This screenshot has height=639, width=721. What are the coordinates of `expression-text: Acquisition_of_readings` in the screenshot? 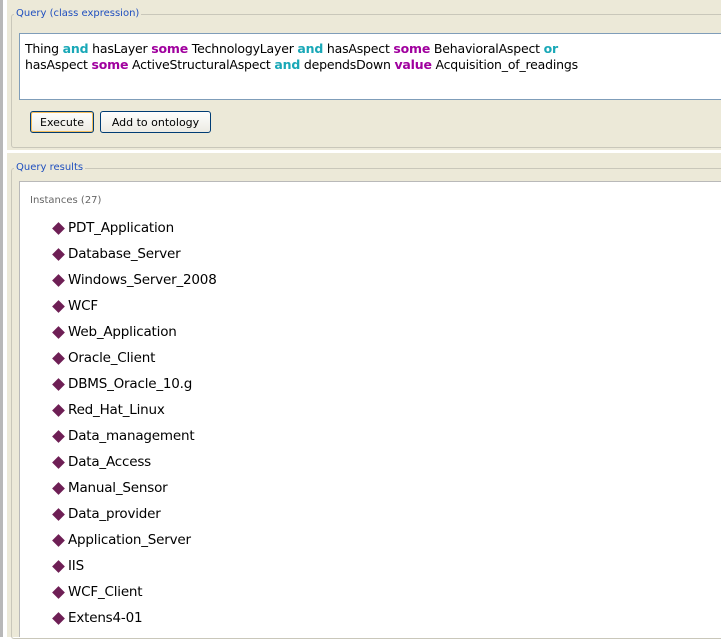 It's located at (505, 64).